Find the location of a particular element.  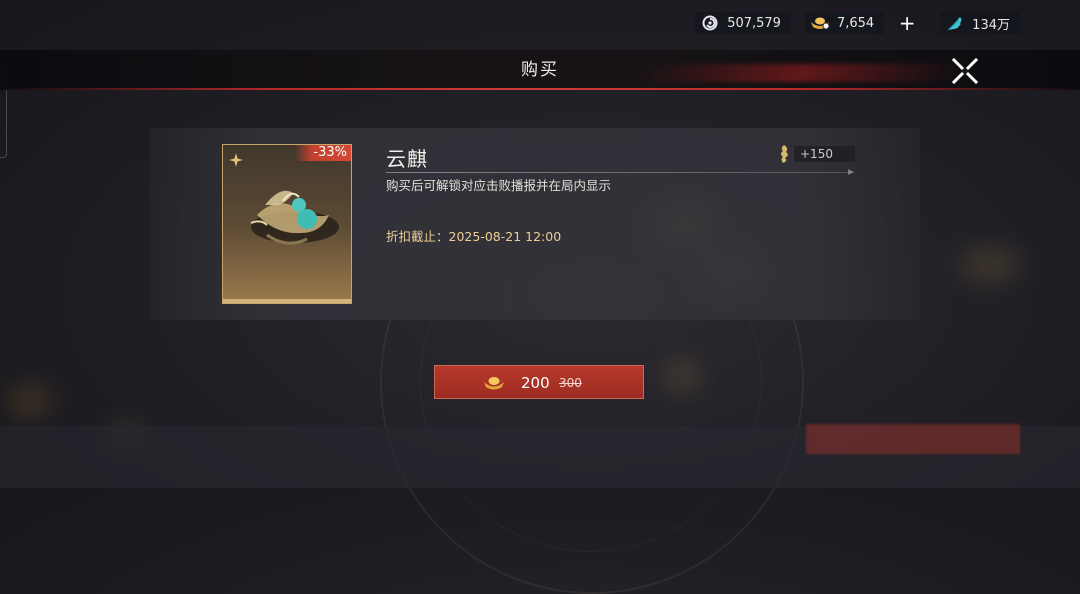

divider is located at coordinates (620, 172).